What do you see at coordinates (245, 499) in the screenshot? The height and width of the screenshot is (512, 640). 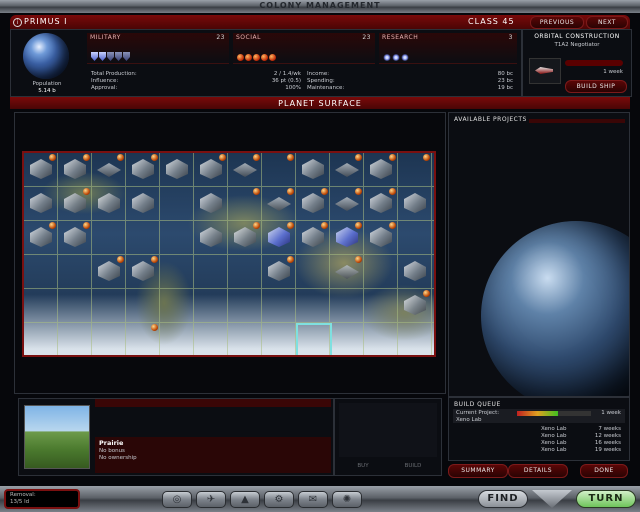 I see `warning-icon: ▲` at bounding box center [245, 499].